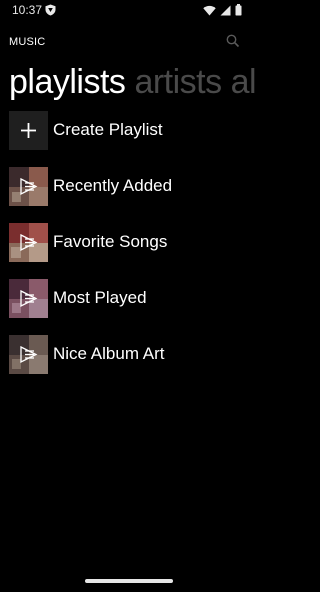 This screenshot has width=320, height=592. What do you see at coordinates (109, 353) in the screenshot?
I see `playlist-label: Nice Album Art` at bounding box center [109, 353].